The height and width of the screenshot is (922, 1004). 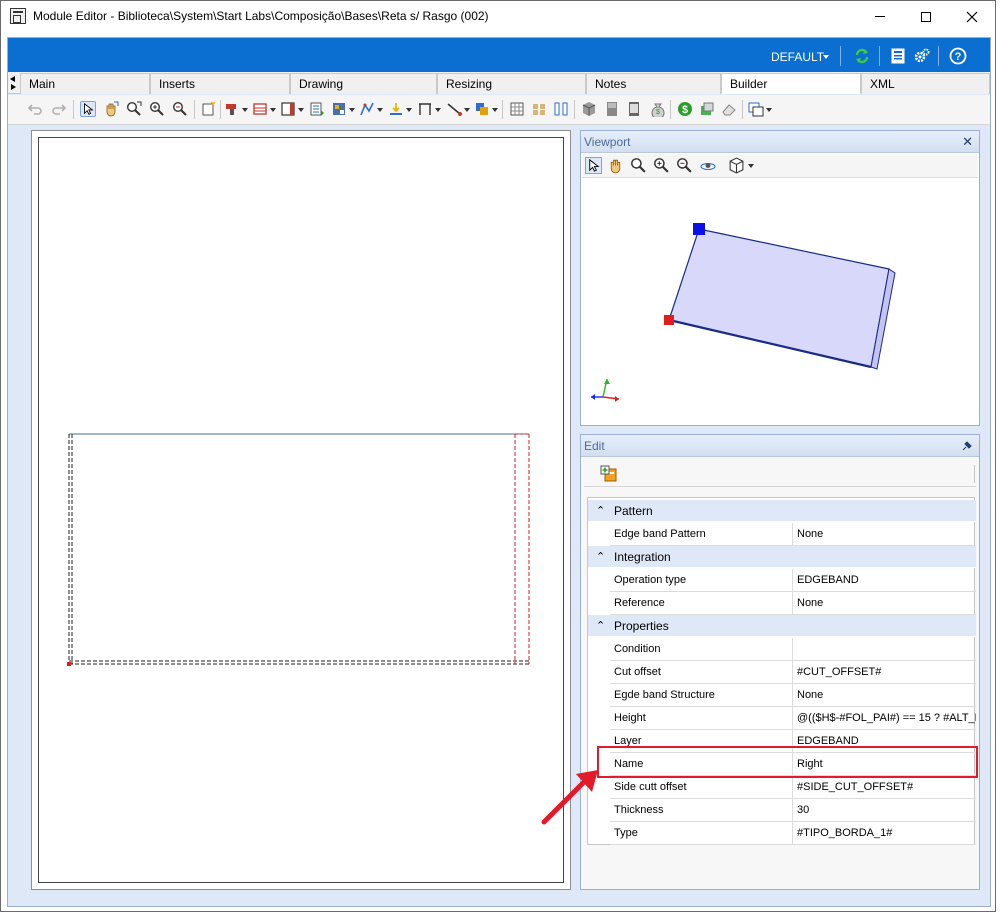 I want to click on polyline-icon, so click(x=367, y=109).